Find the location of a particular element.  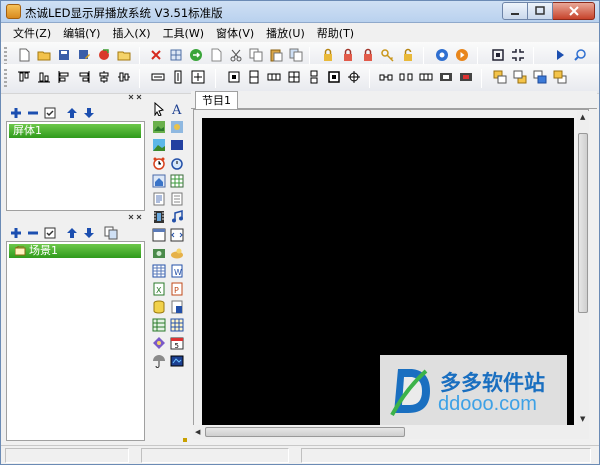

key-button is located at coordinates (388, 55).